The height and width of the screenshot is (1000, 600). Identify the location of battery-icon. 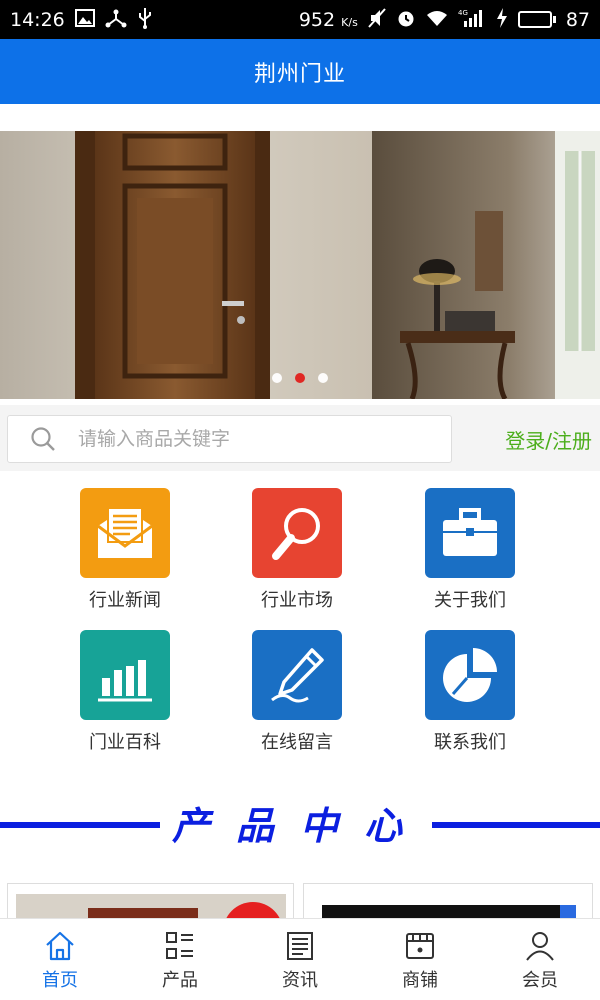
(536, 19).